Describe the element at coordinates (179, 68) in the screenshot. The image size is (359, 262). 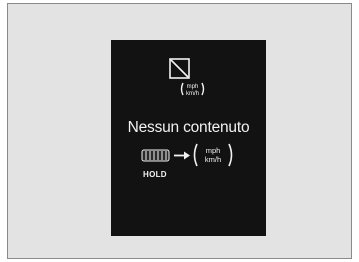
I see `empty-content-slash` at that location.